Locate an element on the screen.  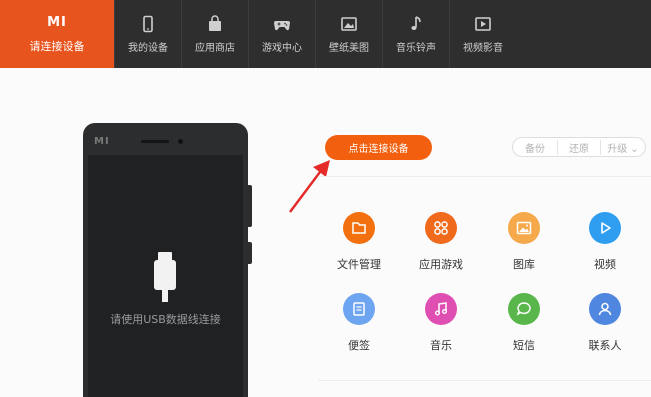
phone-volume-button is located at coordinates (250, 206).